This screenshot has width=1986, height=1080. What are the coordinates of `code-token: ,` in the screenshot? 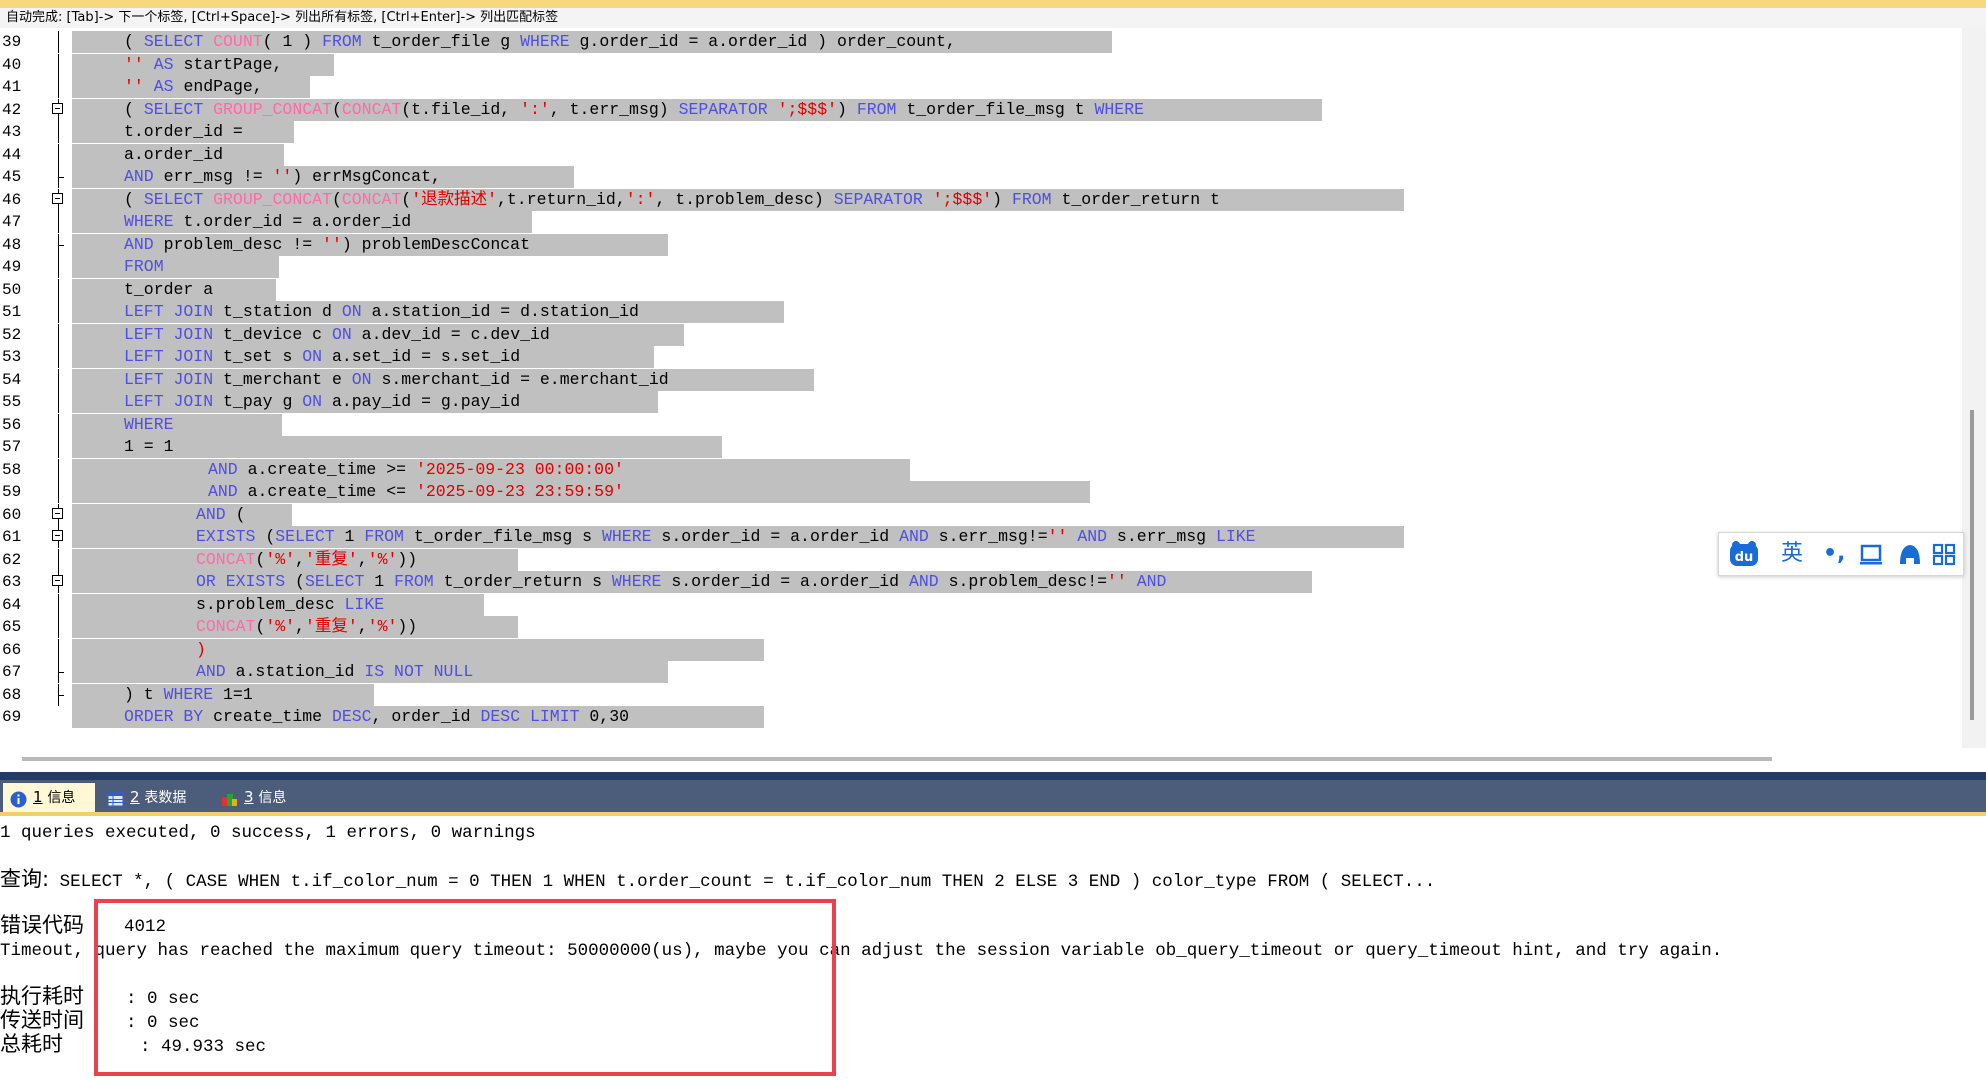 It's located at (362, 559).